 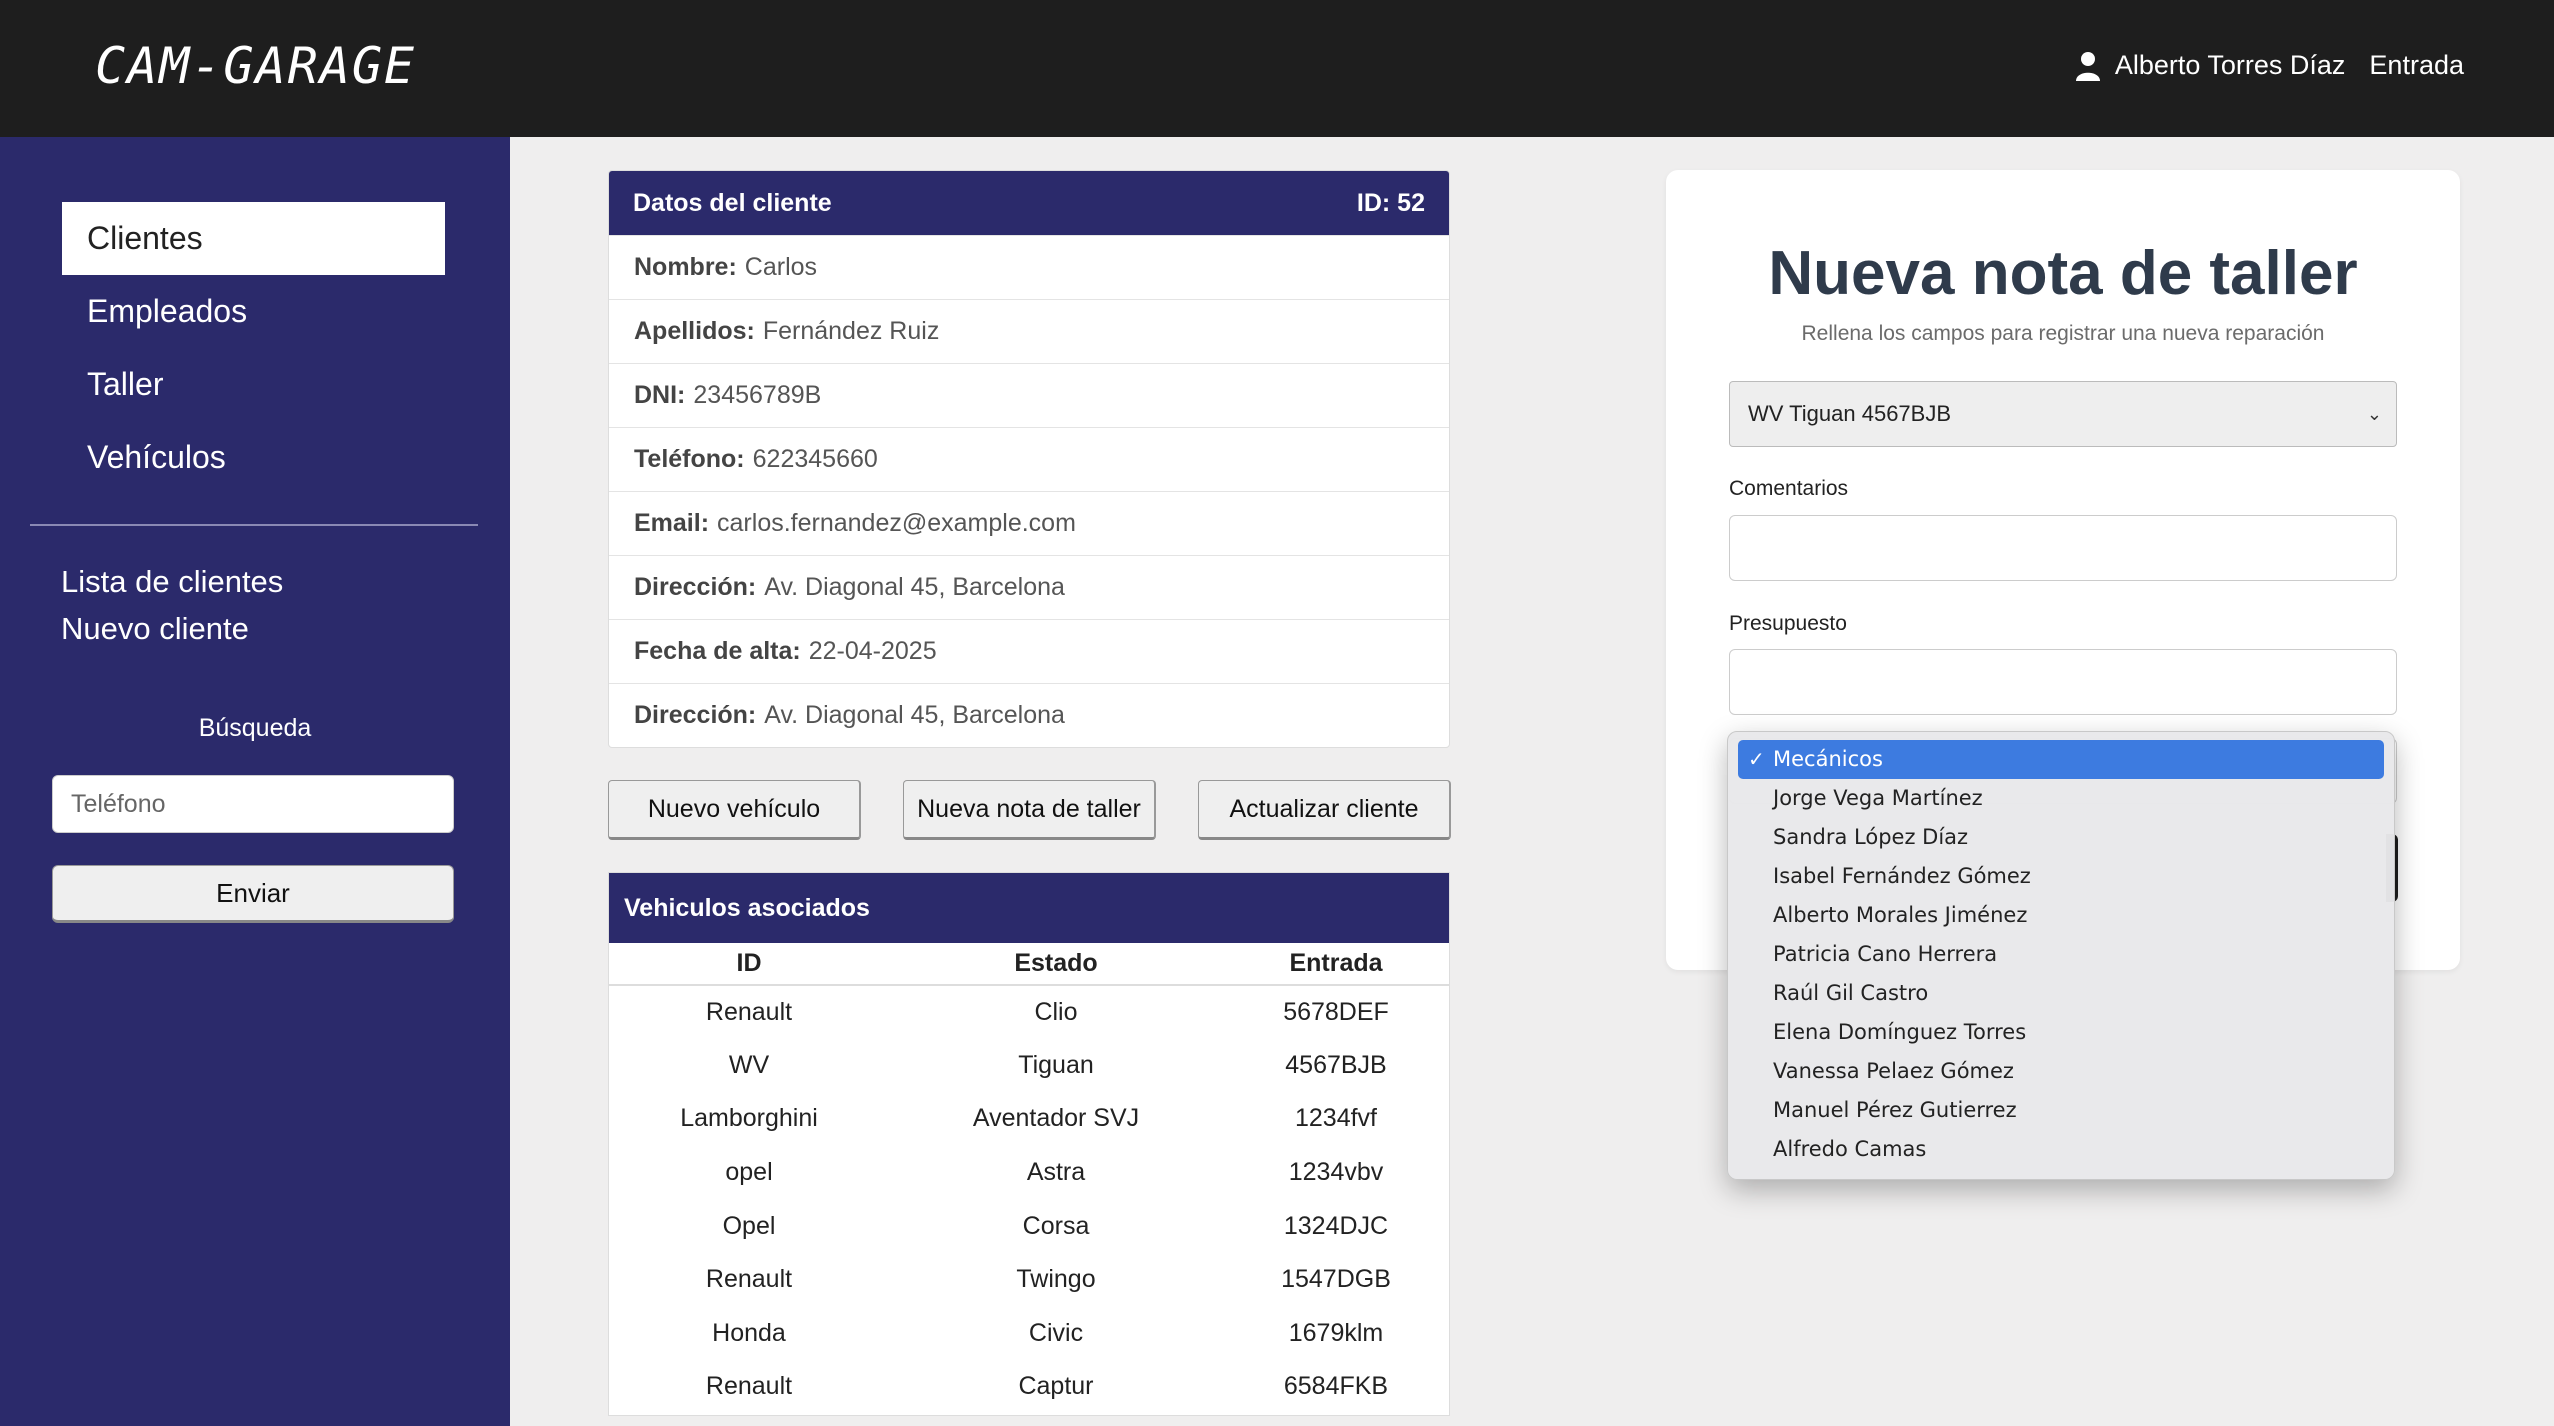 I want to click on info-row-direccion: Dirección: Av. Diagonal 45, Barcelona, so click(x=1029, y=587).